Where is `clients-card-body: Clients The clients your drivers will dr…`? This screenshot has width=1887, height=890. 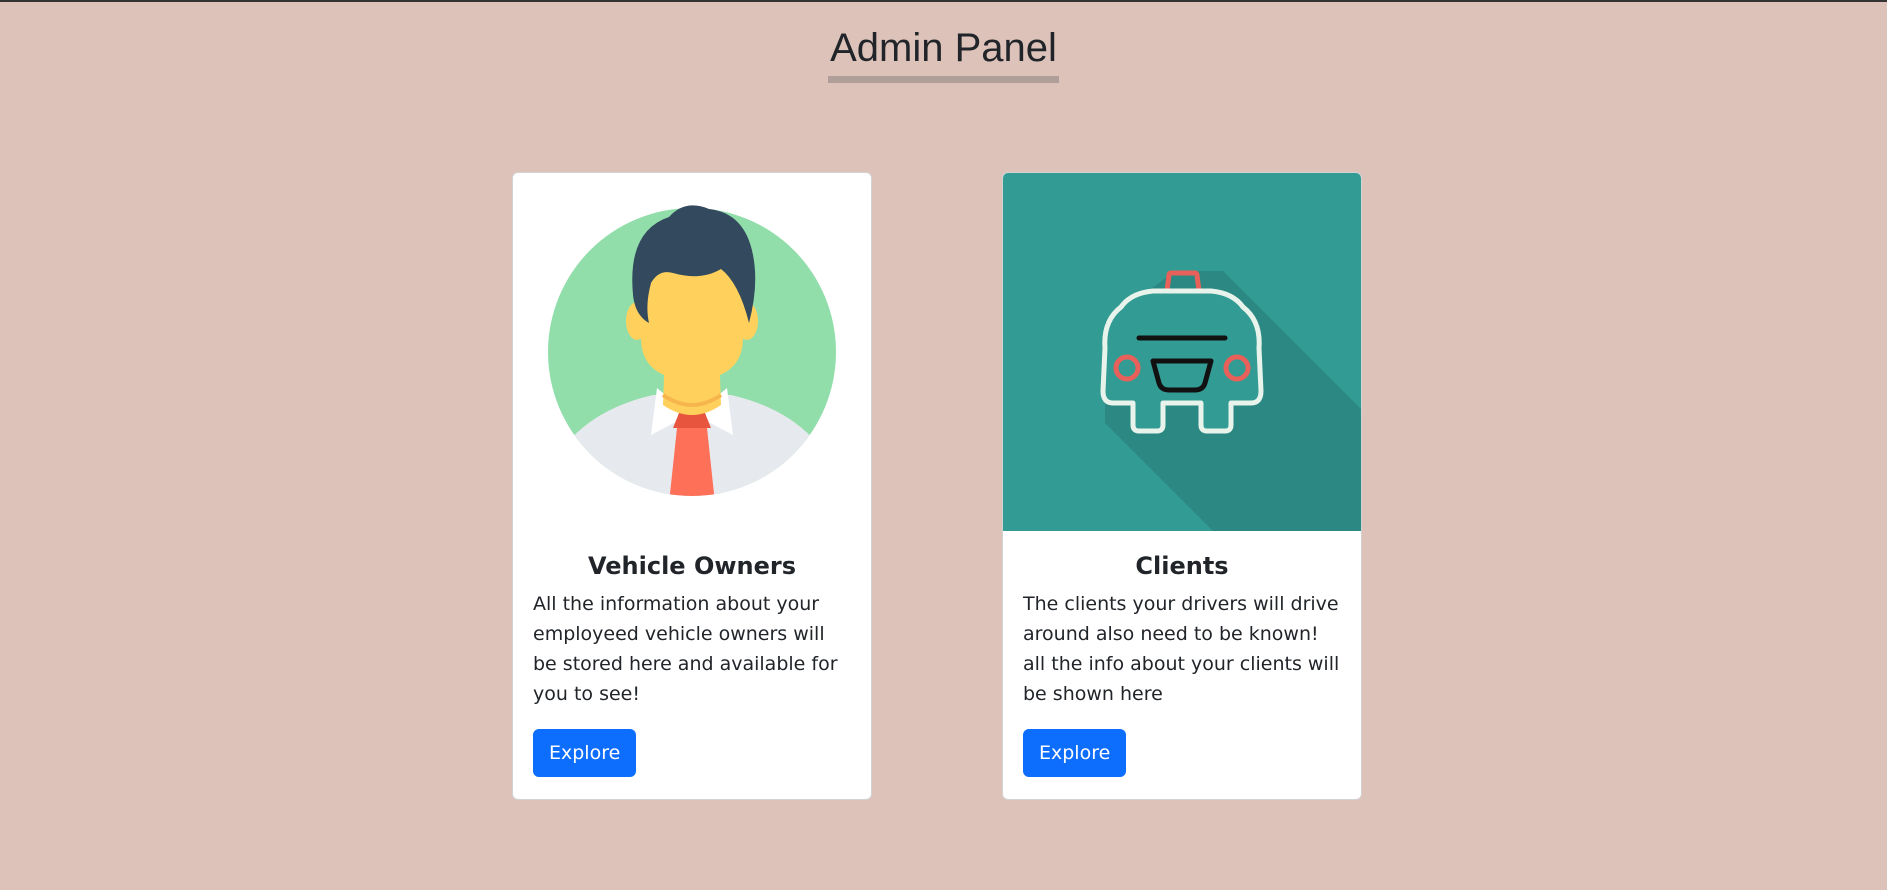 clients-card-body: Clients The clients your drivers will dr… is located at coordinates (1182, 654).